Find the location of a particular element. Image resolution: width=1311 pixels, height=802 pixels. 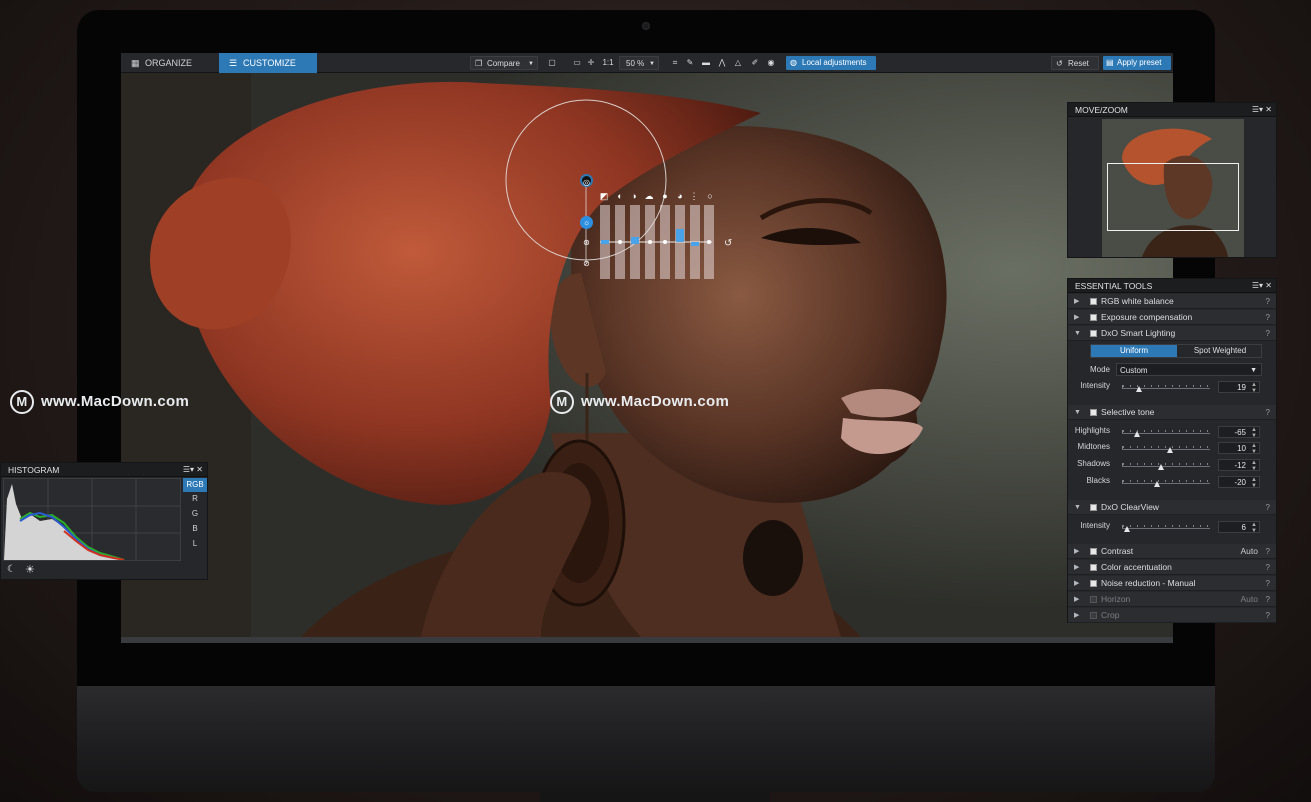

local-adjustment-sliders: ↺ is located at coordinates (666, 242).